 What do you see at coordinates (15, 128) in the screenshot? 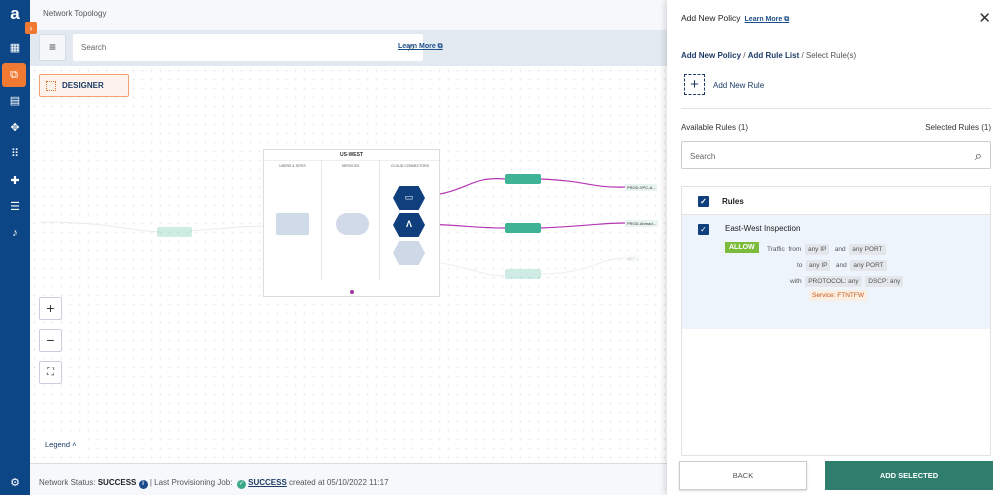
I see `network-icon: ✥` at bounding box center [15, 128].